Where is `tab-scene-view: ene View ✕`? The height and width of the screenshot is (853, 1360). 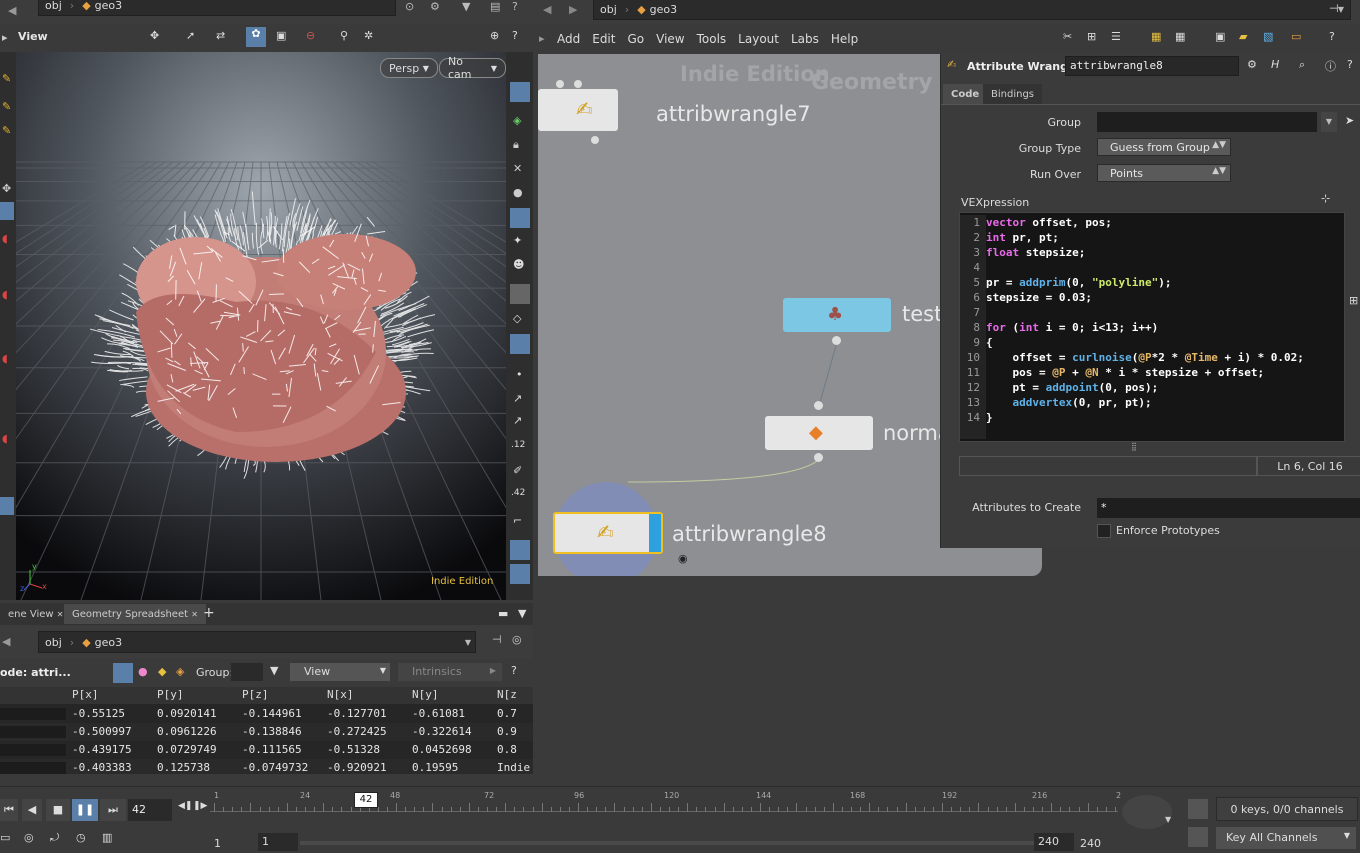
tab-scene-view: ene View ✕ is located at coordinates (35, 614).